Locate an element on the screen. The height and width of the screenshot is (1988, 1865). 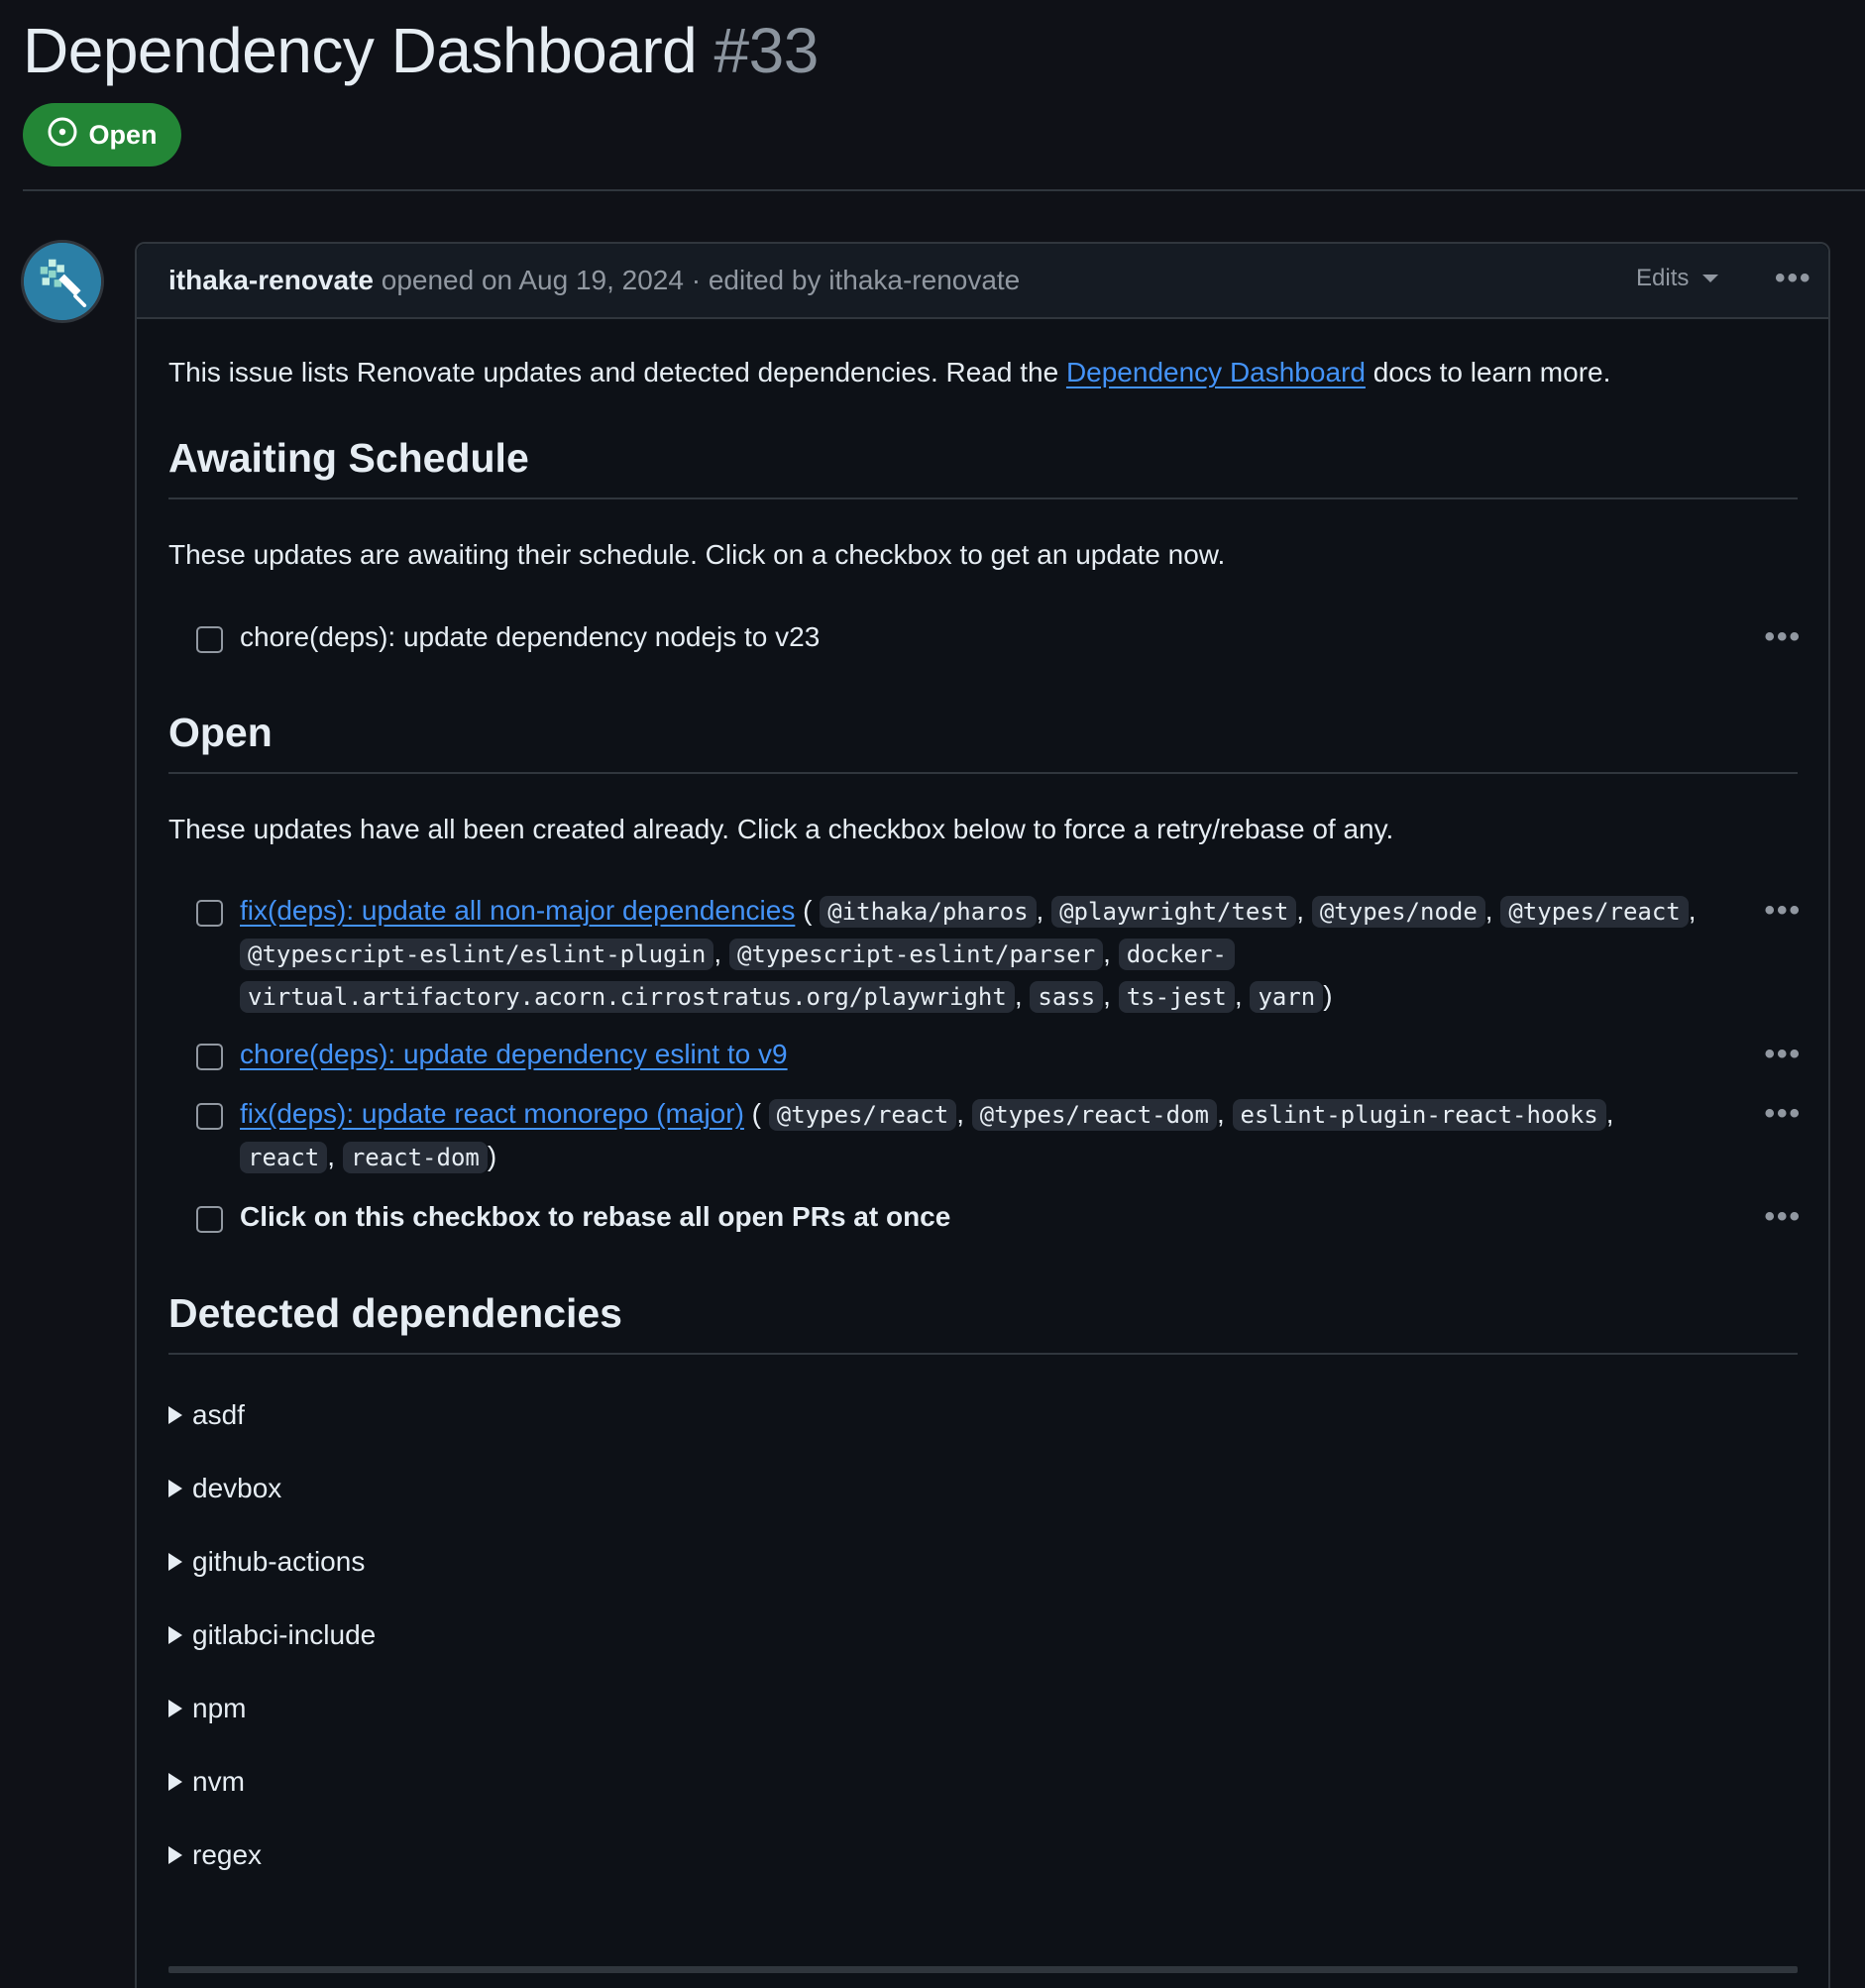
summary-label: asdf is located at coordinates (218, 1414).